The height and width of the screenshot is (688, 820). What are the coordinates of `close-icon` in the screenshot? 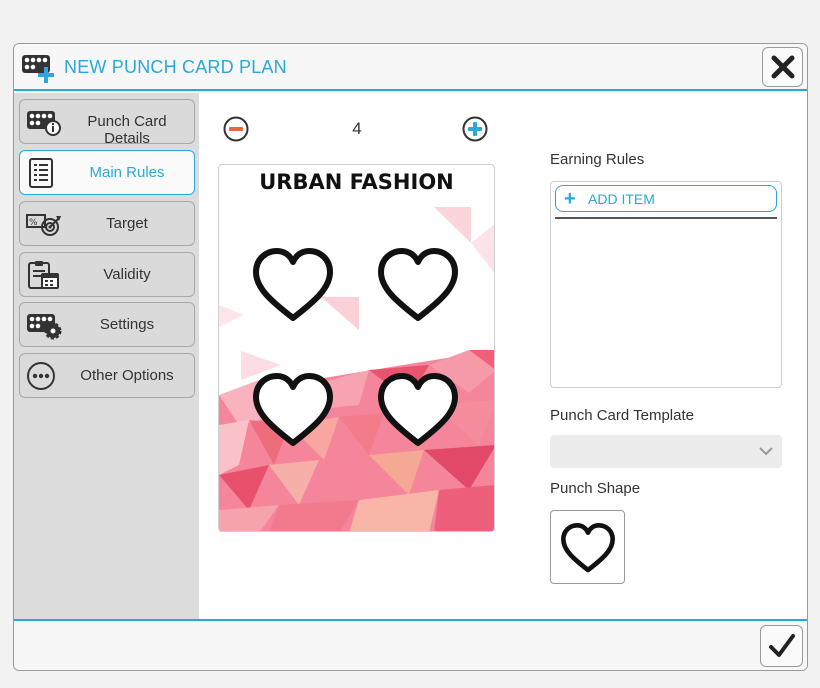 It's located at (782, 67).